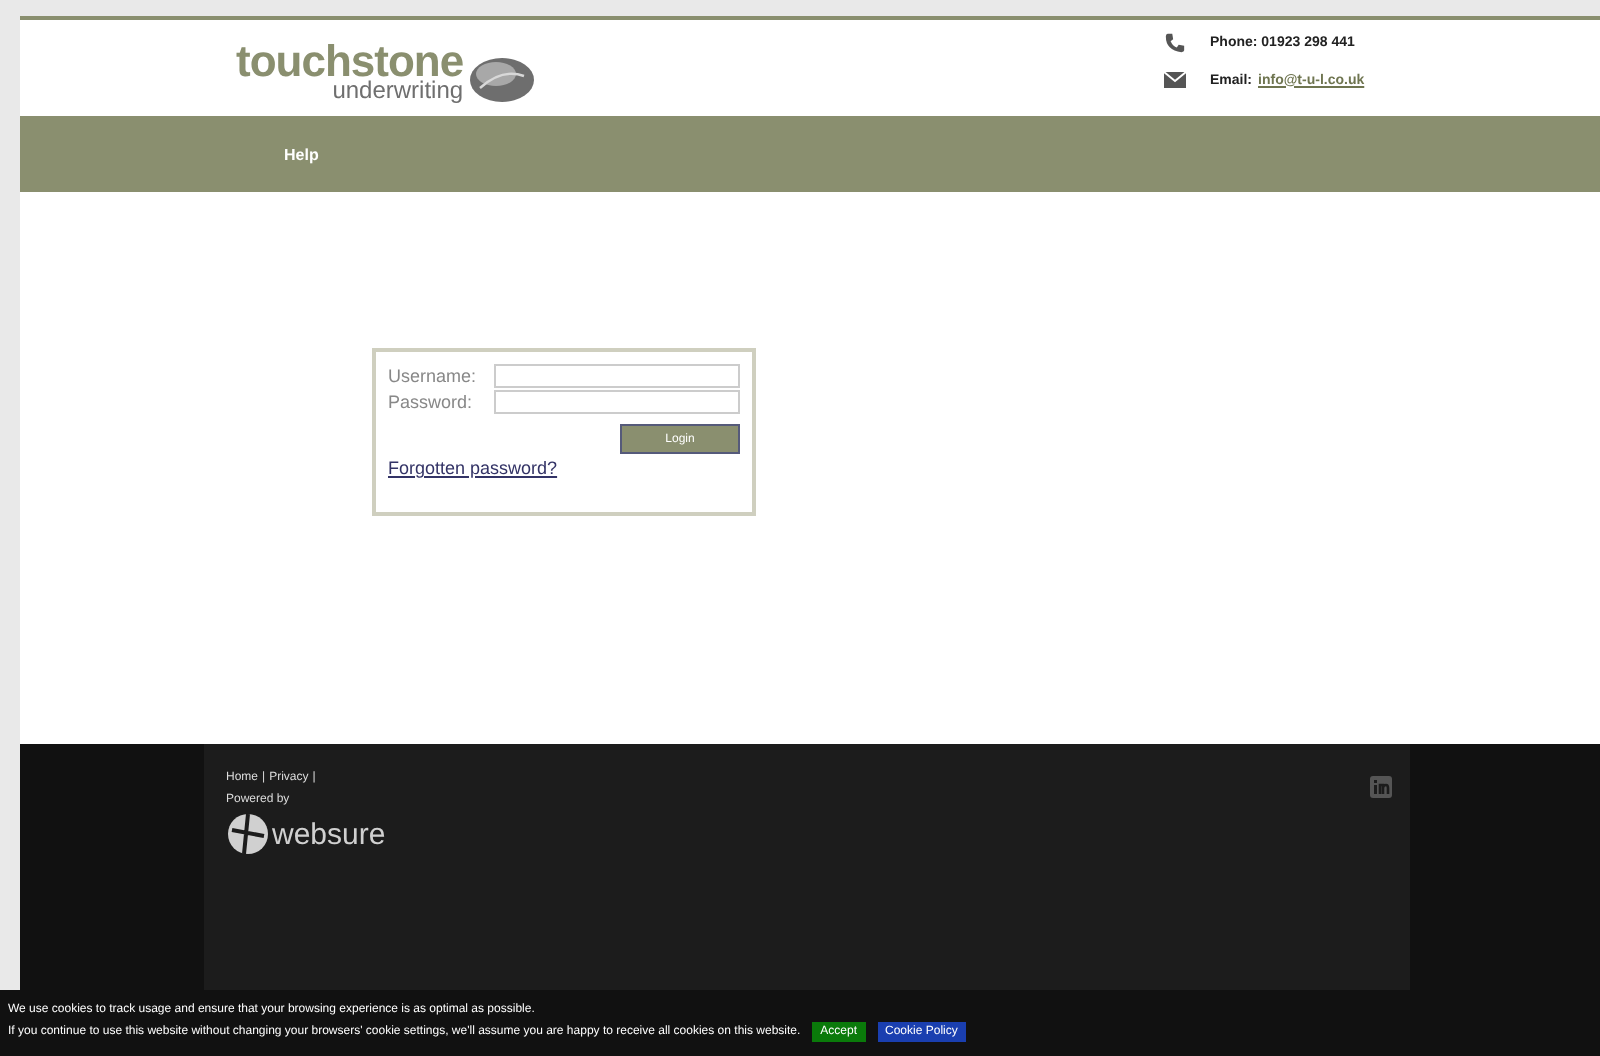  What do you see at coordinates (1175, 80) in the screenshot?
I see `envelope-icon` at bounding box center [1175, 80].